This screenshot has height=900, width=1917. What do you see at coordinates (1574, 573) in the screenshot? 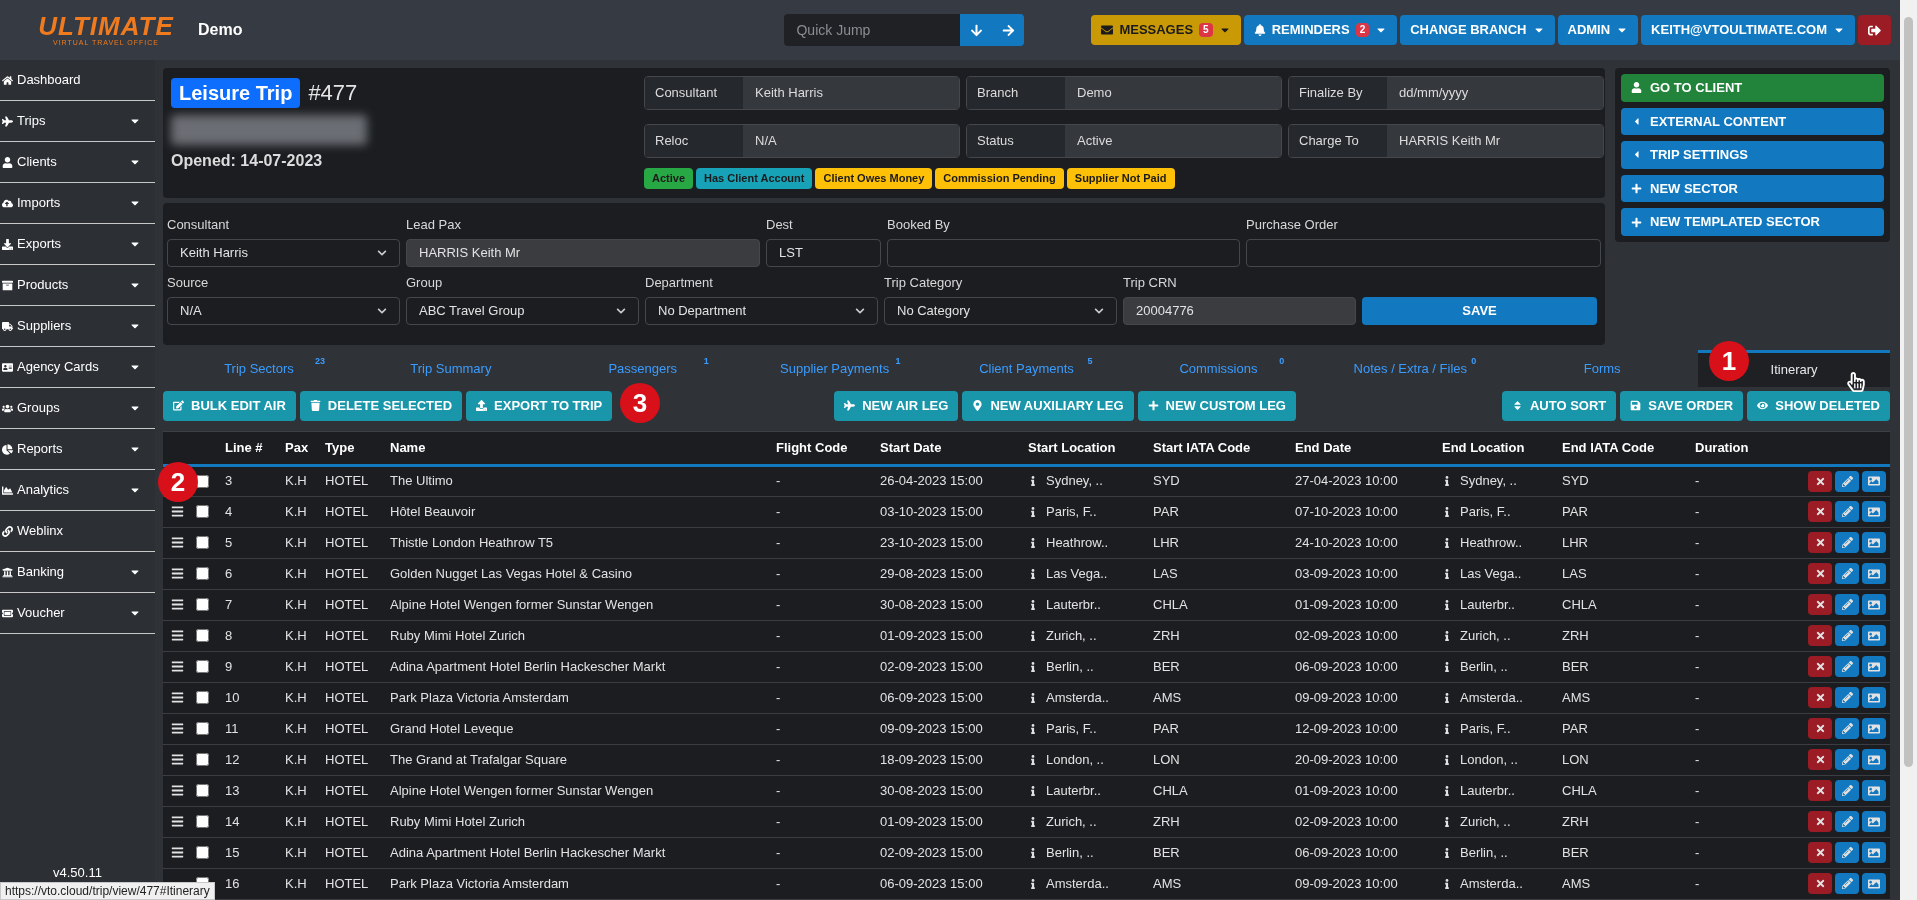
I see `table-cell: LAS` at bounding box center [1574, 573].